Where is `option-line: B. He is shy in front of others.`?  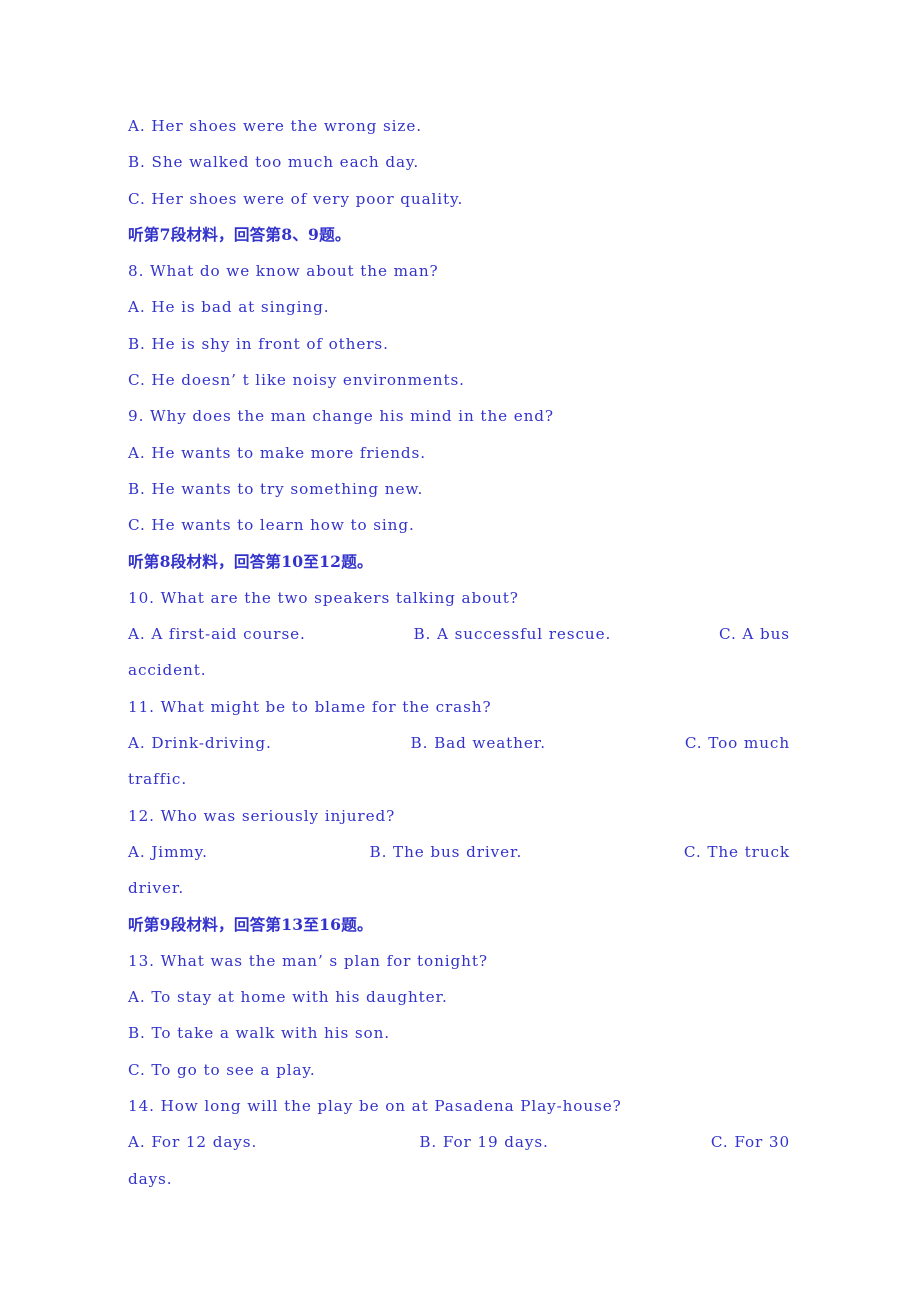 option-line: B. He is shy in front of others. is located at coordinates (258, 343).